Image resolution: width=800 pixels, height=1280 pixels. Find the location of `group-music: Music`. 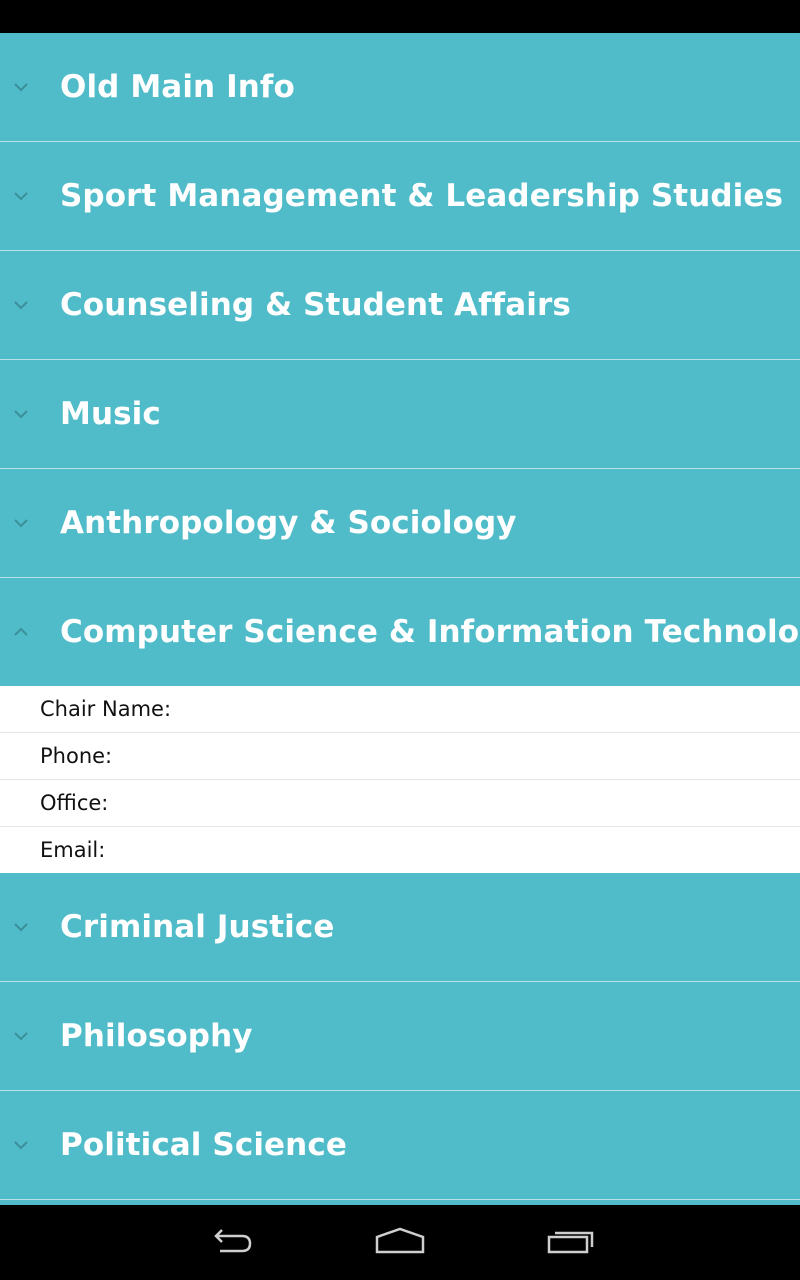

group-music: Music is located at coordinates (400, 414).